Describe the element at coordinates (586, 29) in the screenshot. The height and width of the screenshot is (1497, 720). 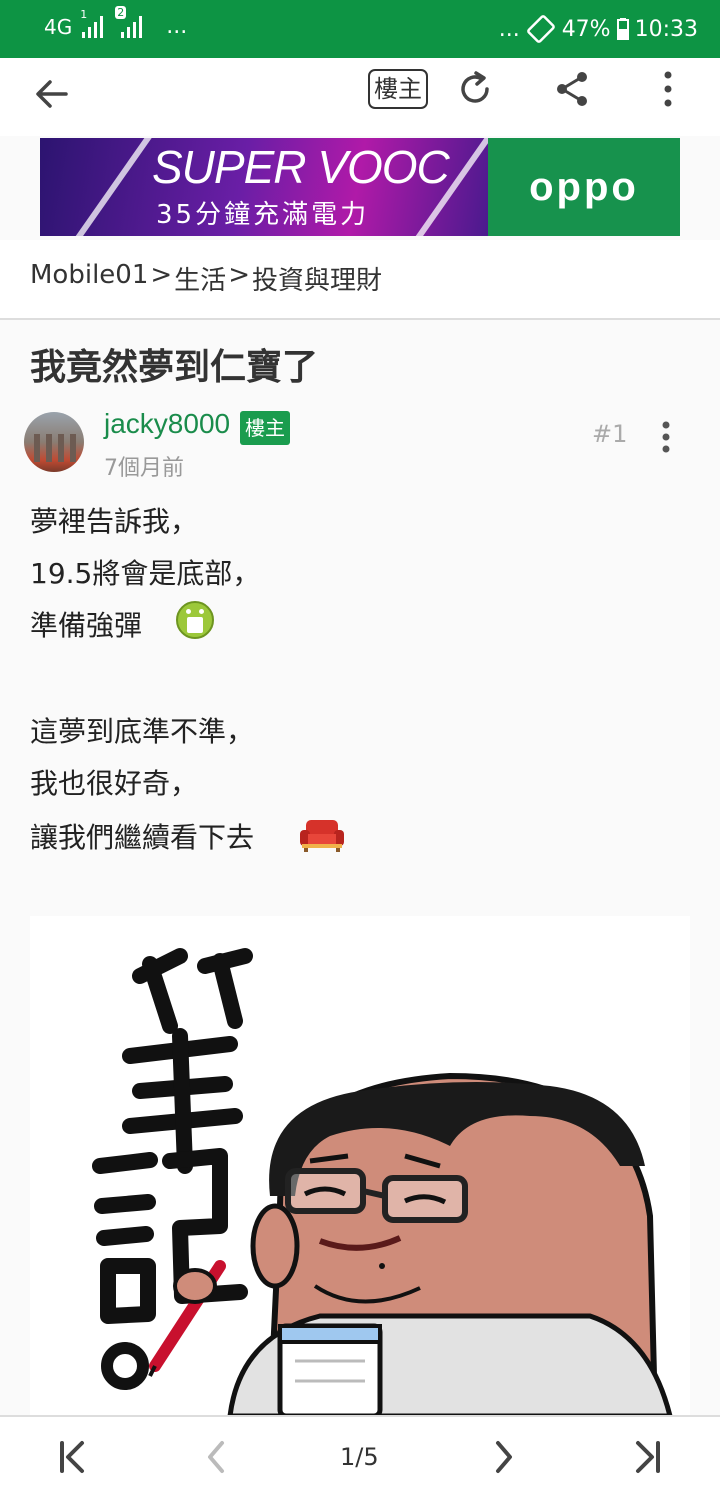
I see `battery-percent: 47%` at that location.